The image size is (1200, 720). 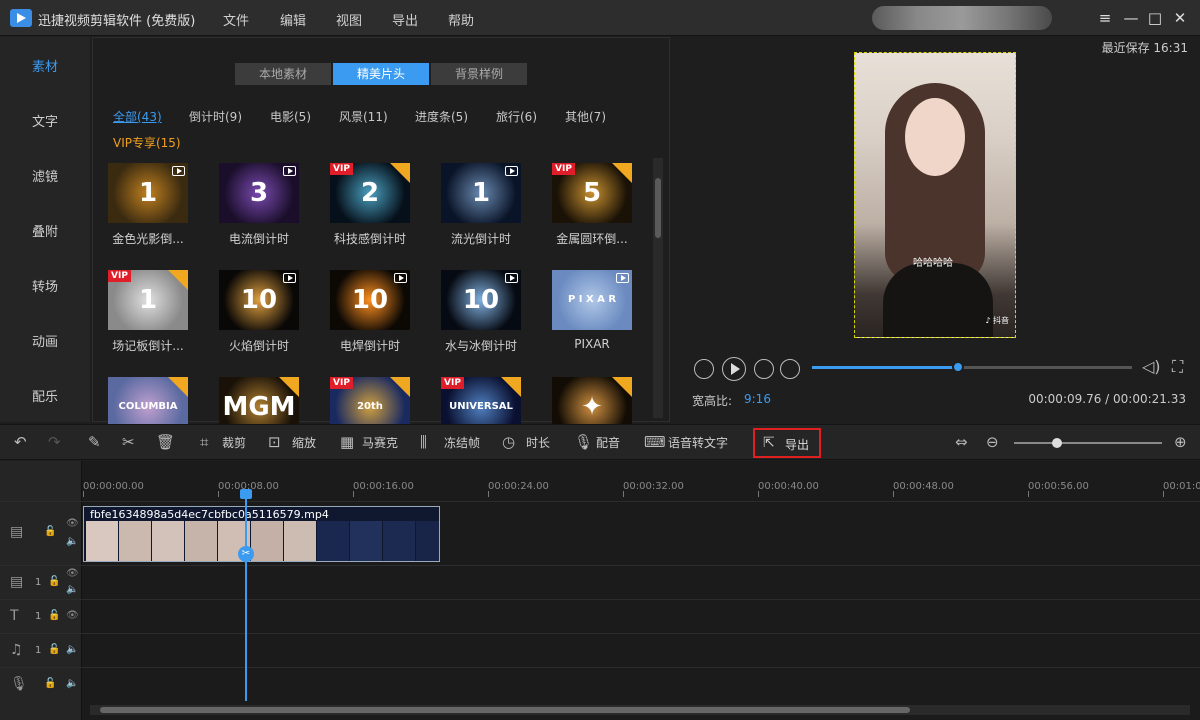 I want to click on volume-icon: ◁), so click(x=1151, y=366).